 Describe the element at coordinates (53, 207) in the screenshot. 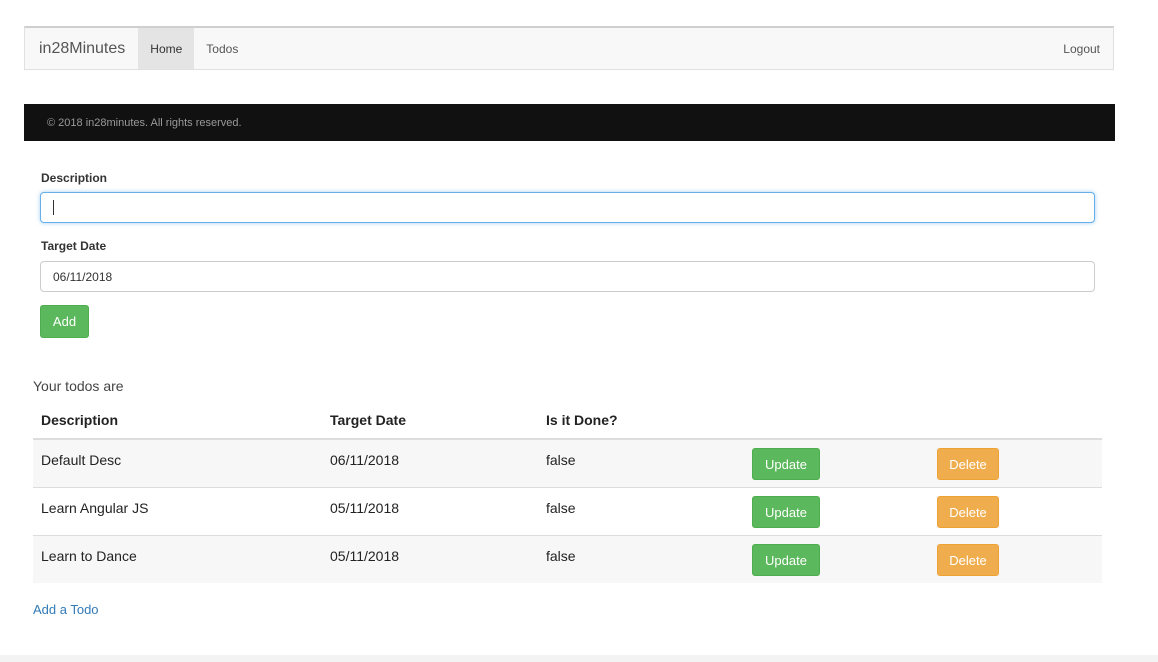

I see `text-cursor` at that location.